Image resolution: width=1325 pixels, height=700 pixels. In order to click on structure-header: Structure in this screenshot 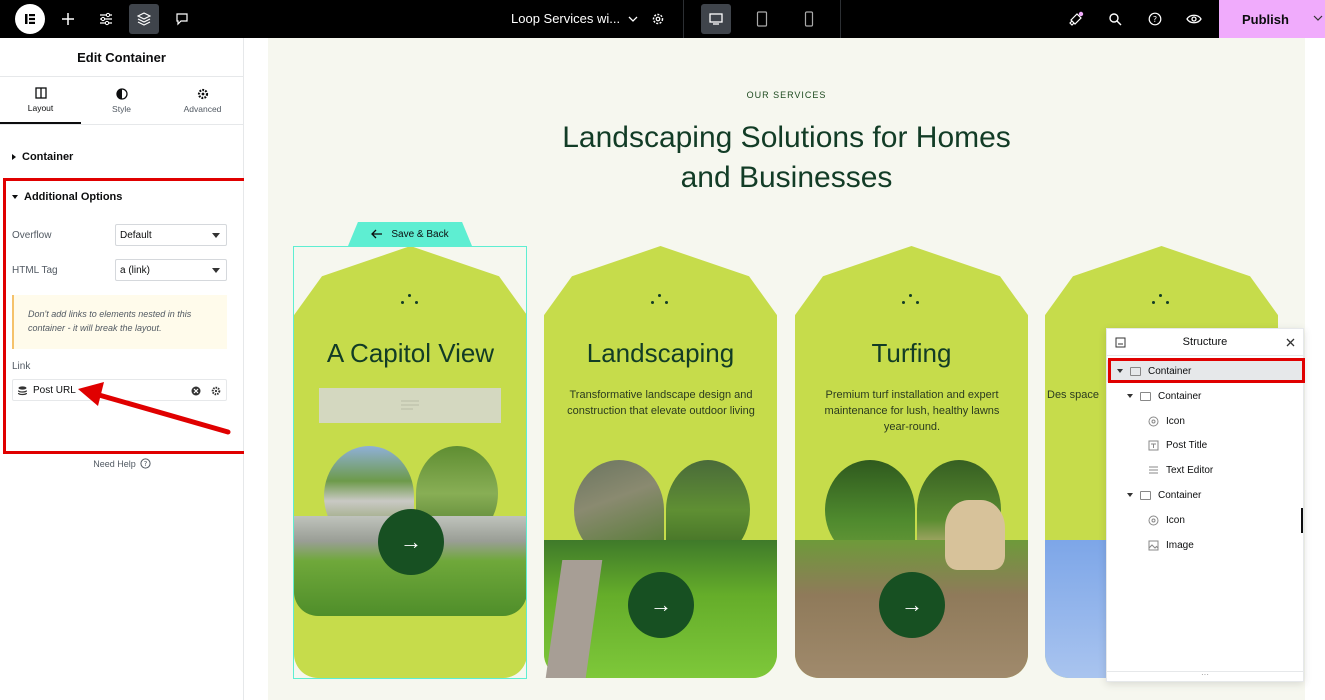, I will do `click(1205, 342)`.